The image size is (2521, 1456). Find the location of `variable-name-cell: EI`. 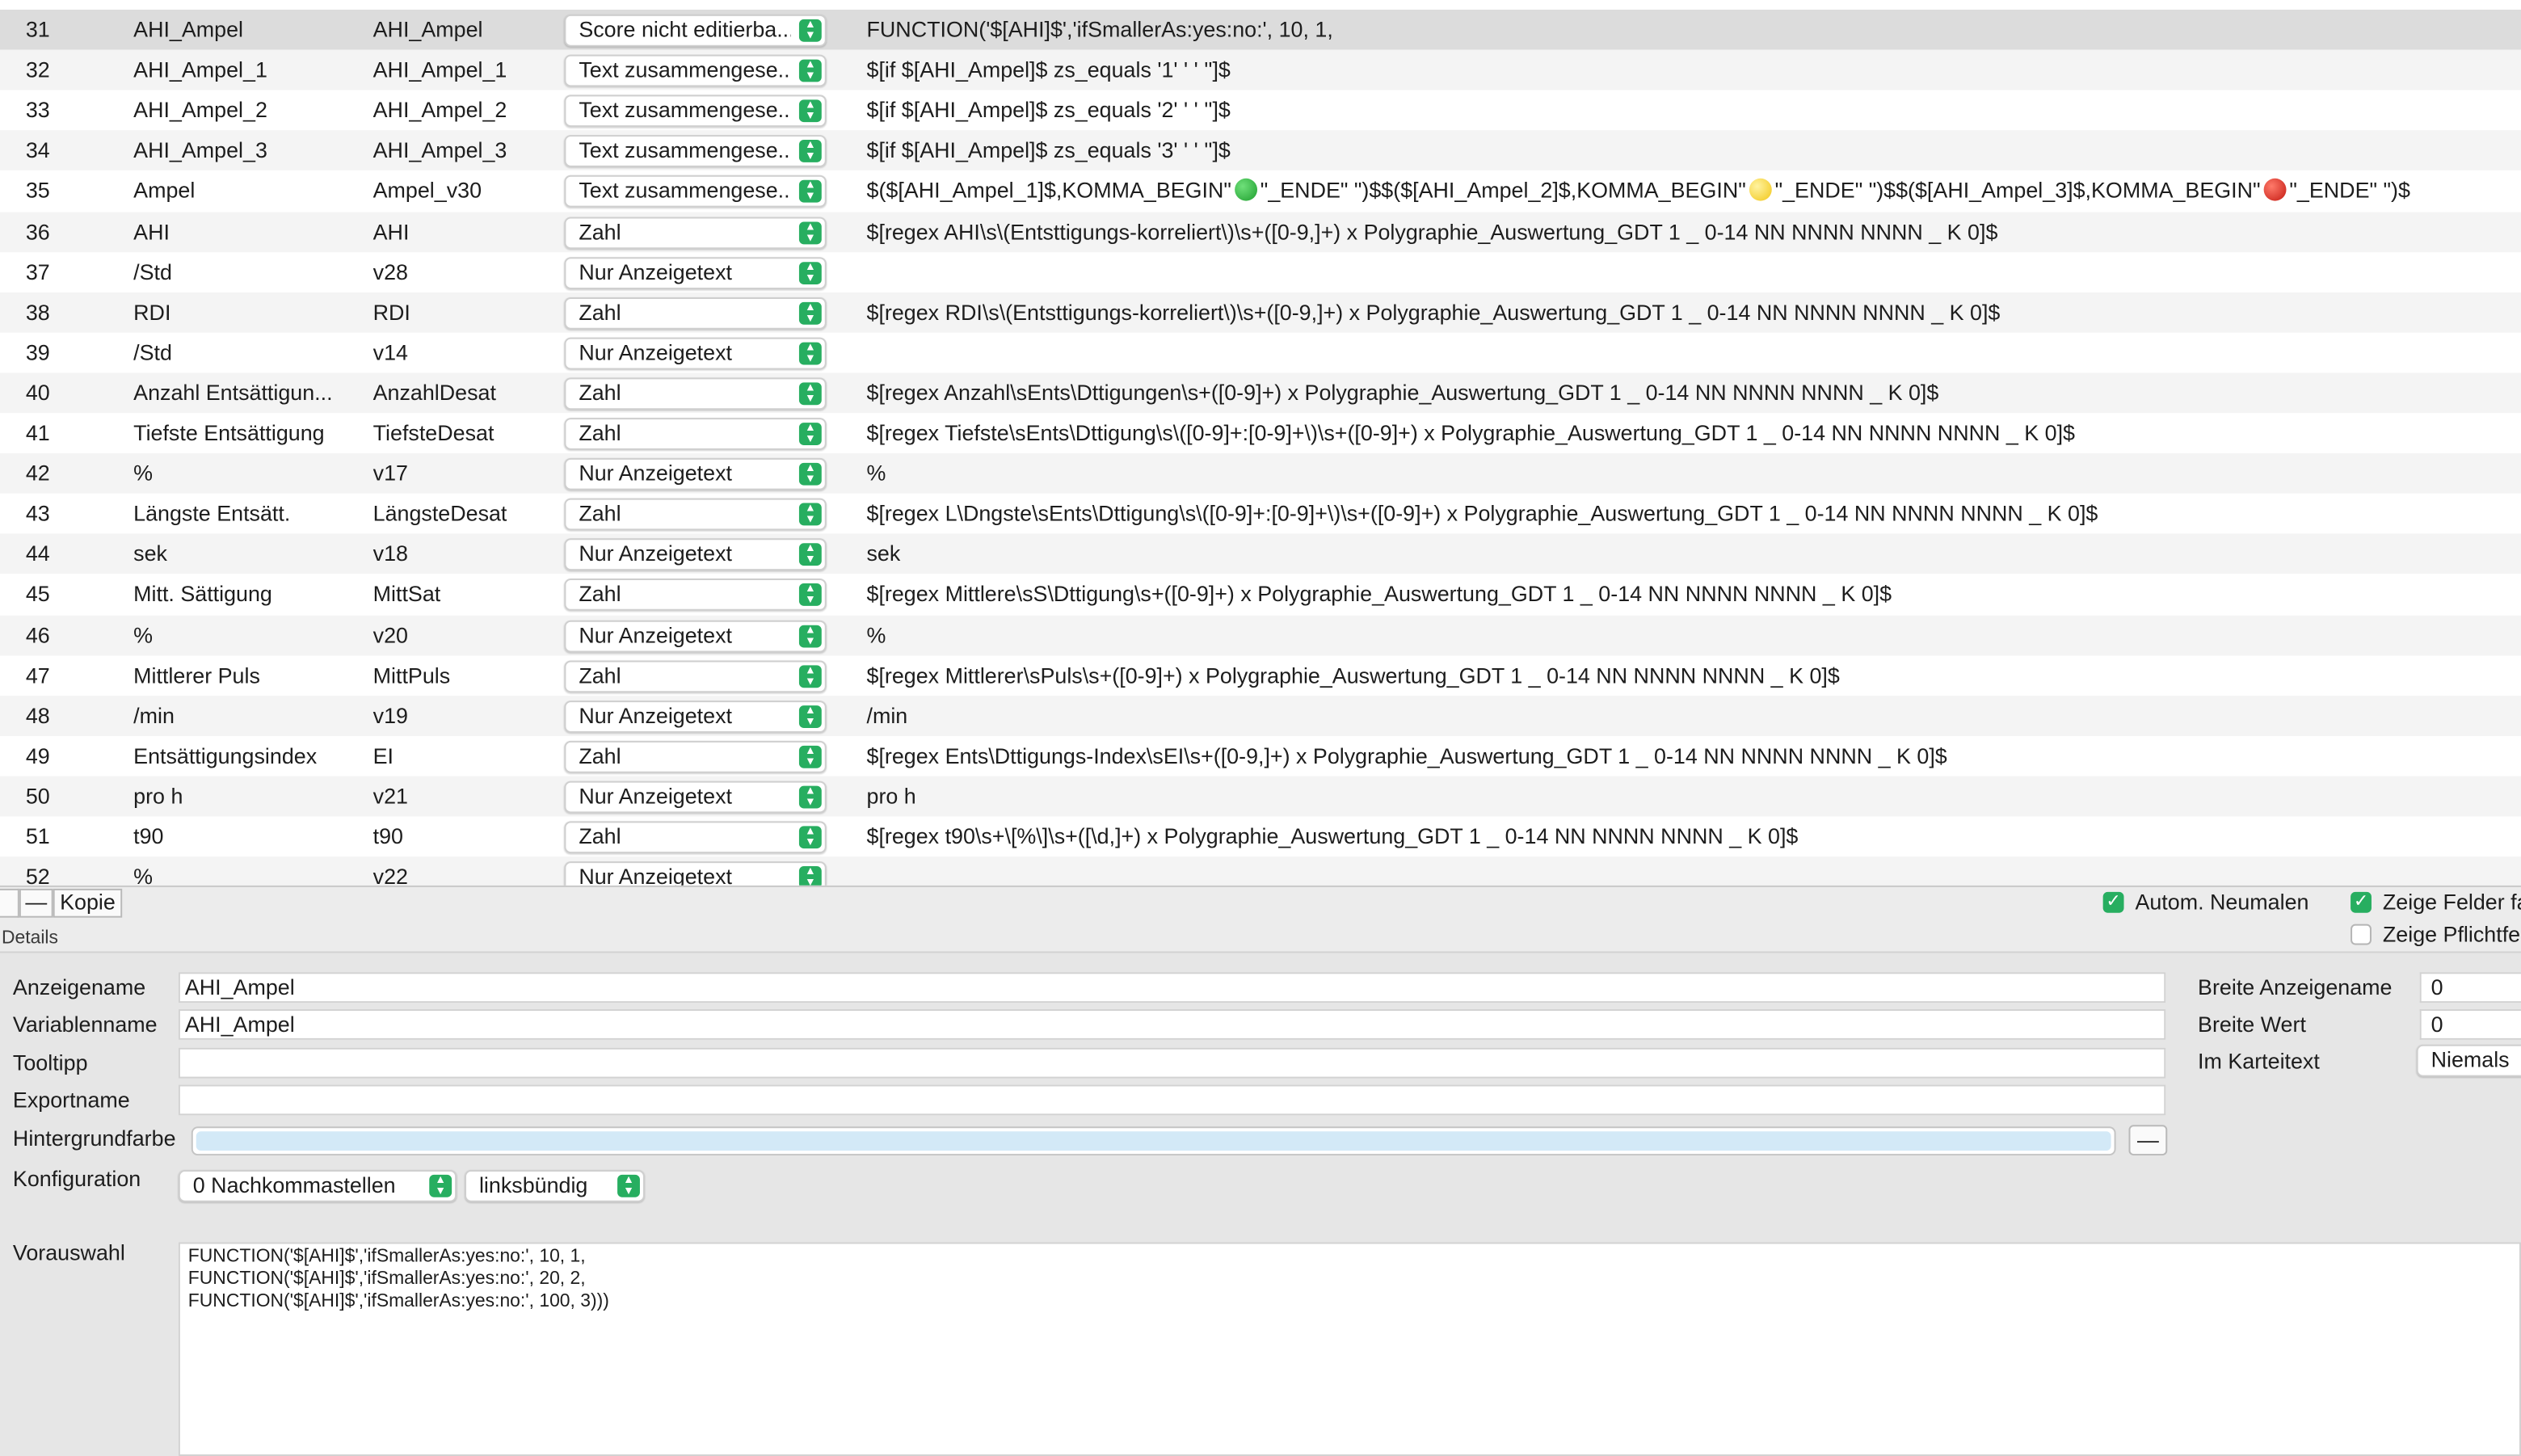

variable-name-cell: EI is located at coordinates (465, 756).